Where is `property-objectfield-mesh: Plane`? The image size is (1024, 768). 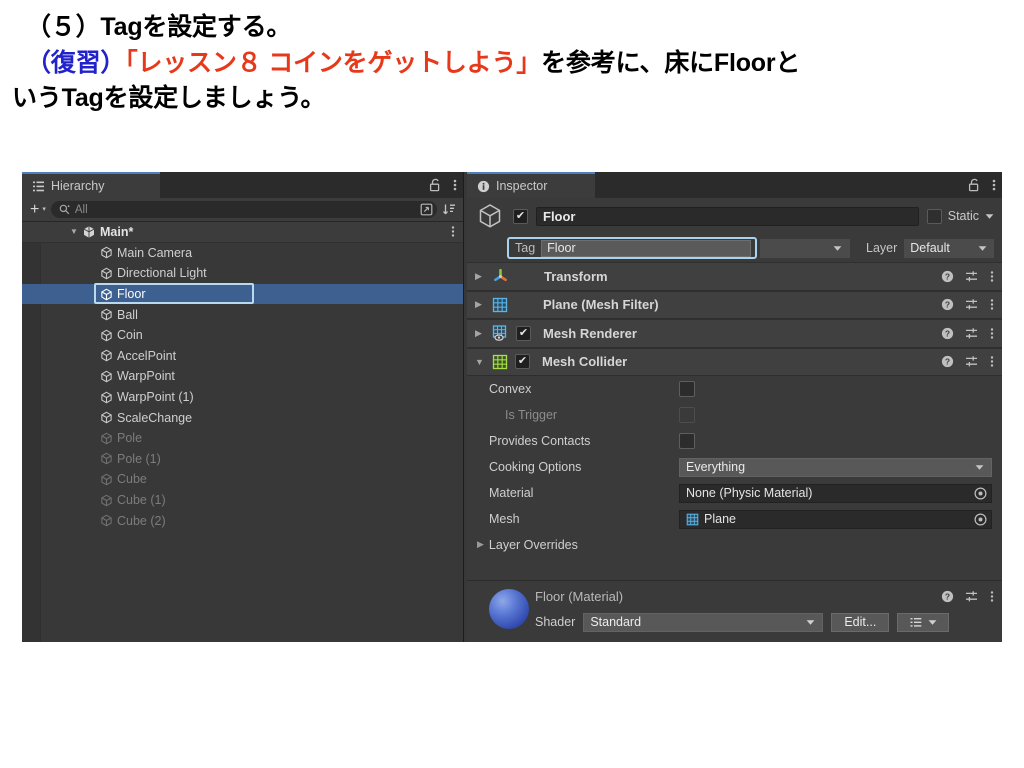
property-objectfield-mesh: Plane is located at coordinates (835, 519).